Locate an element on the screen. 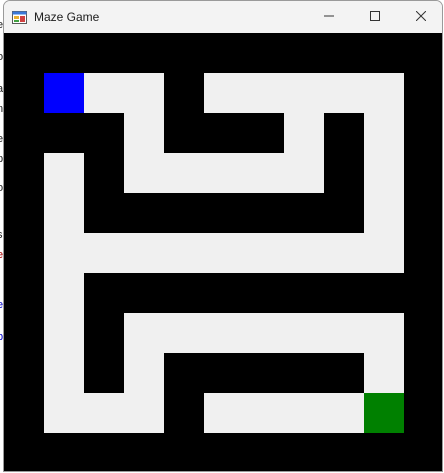 This screenshot has height=473, width=444. title-bar: Maze Game is located at coordinates (223, 17).